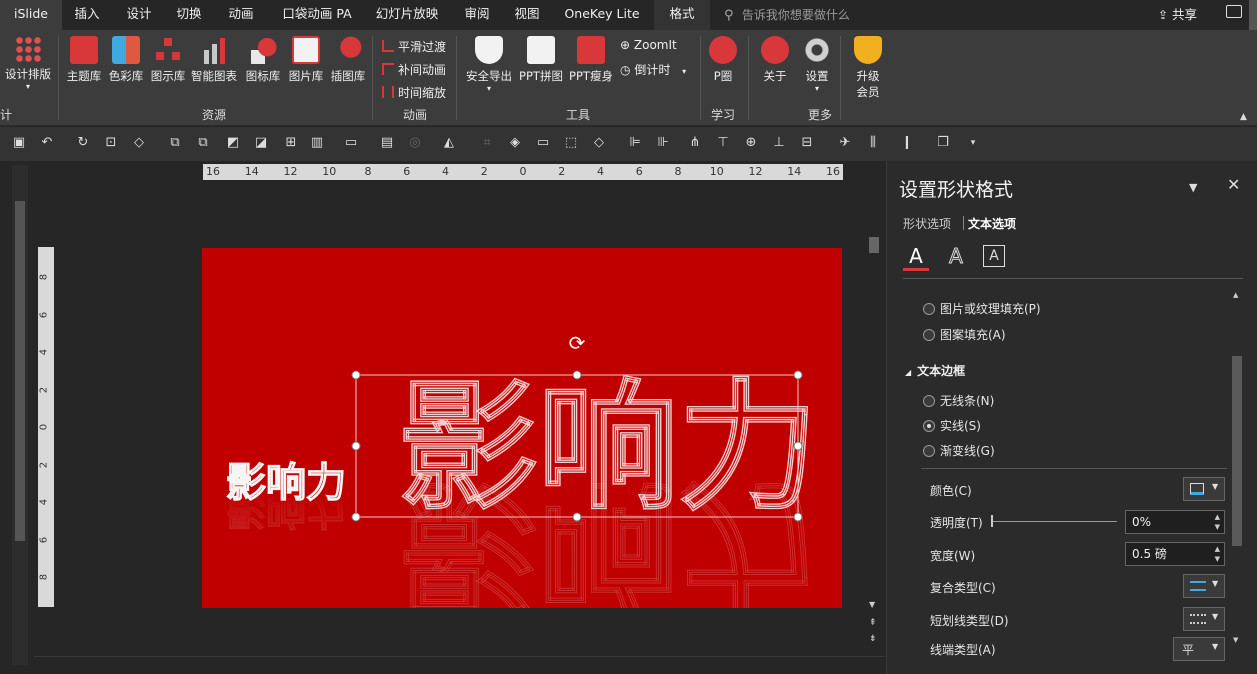 The image size is (1257, 674). Describe the element at coordinates (952, 426) in the screenshot. I see `border-option-solid: 实线(S)` at that location.